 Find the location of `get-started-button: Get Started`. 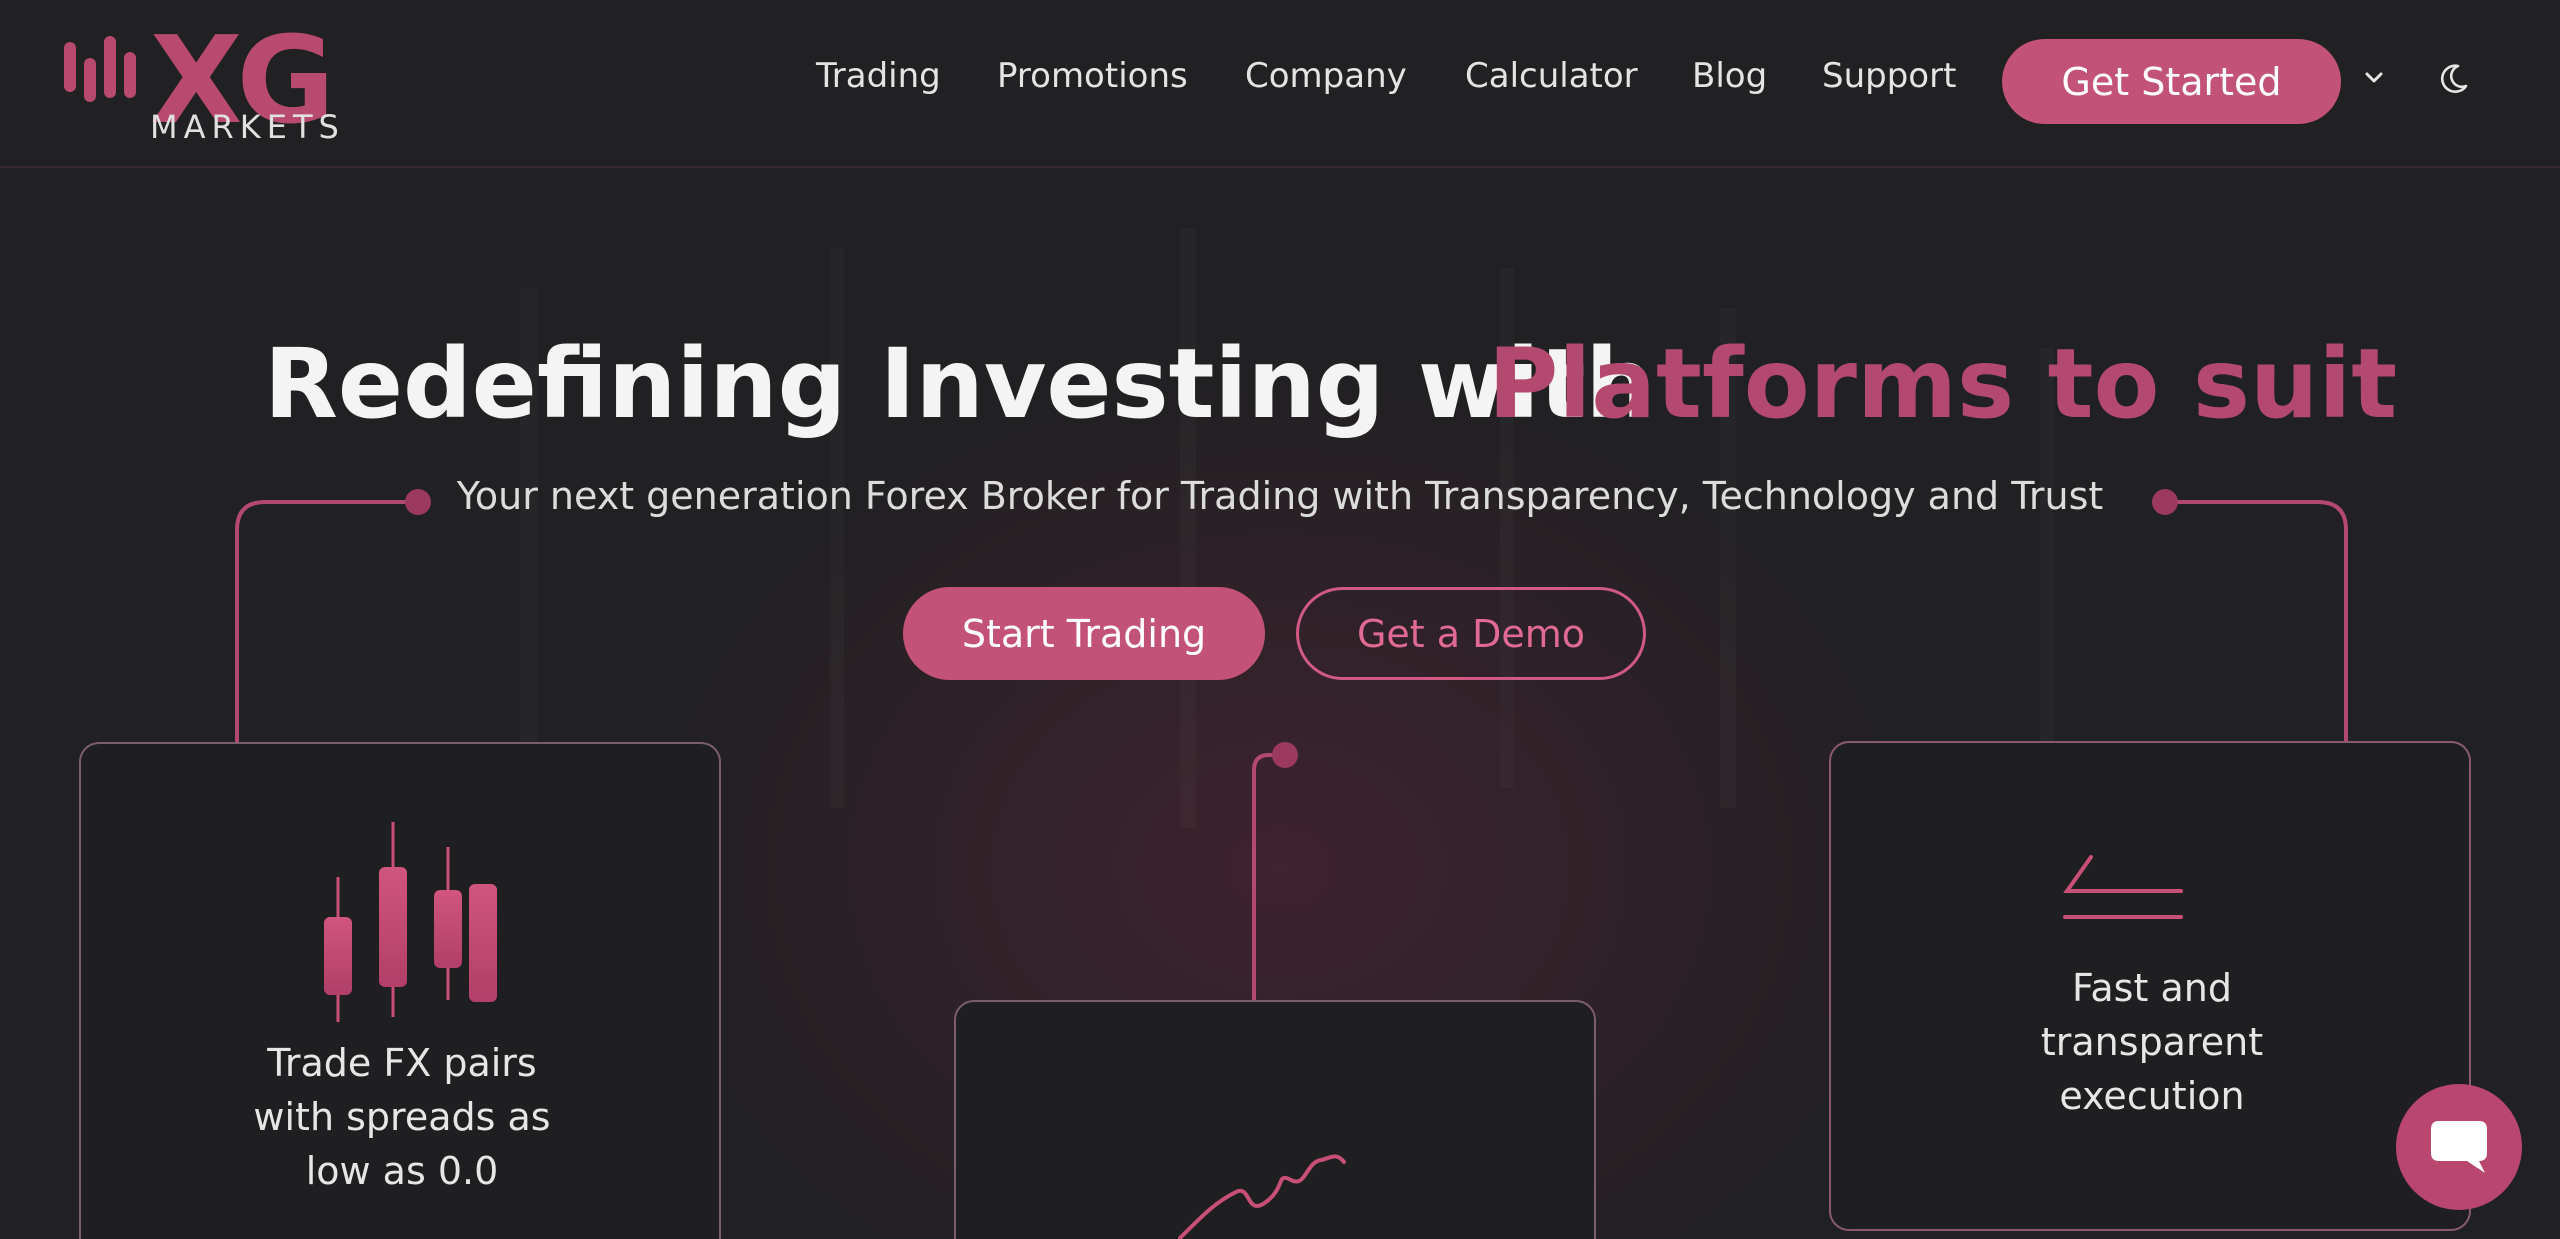

get-started-button: Get Started is located at coordinates (2171, 81).